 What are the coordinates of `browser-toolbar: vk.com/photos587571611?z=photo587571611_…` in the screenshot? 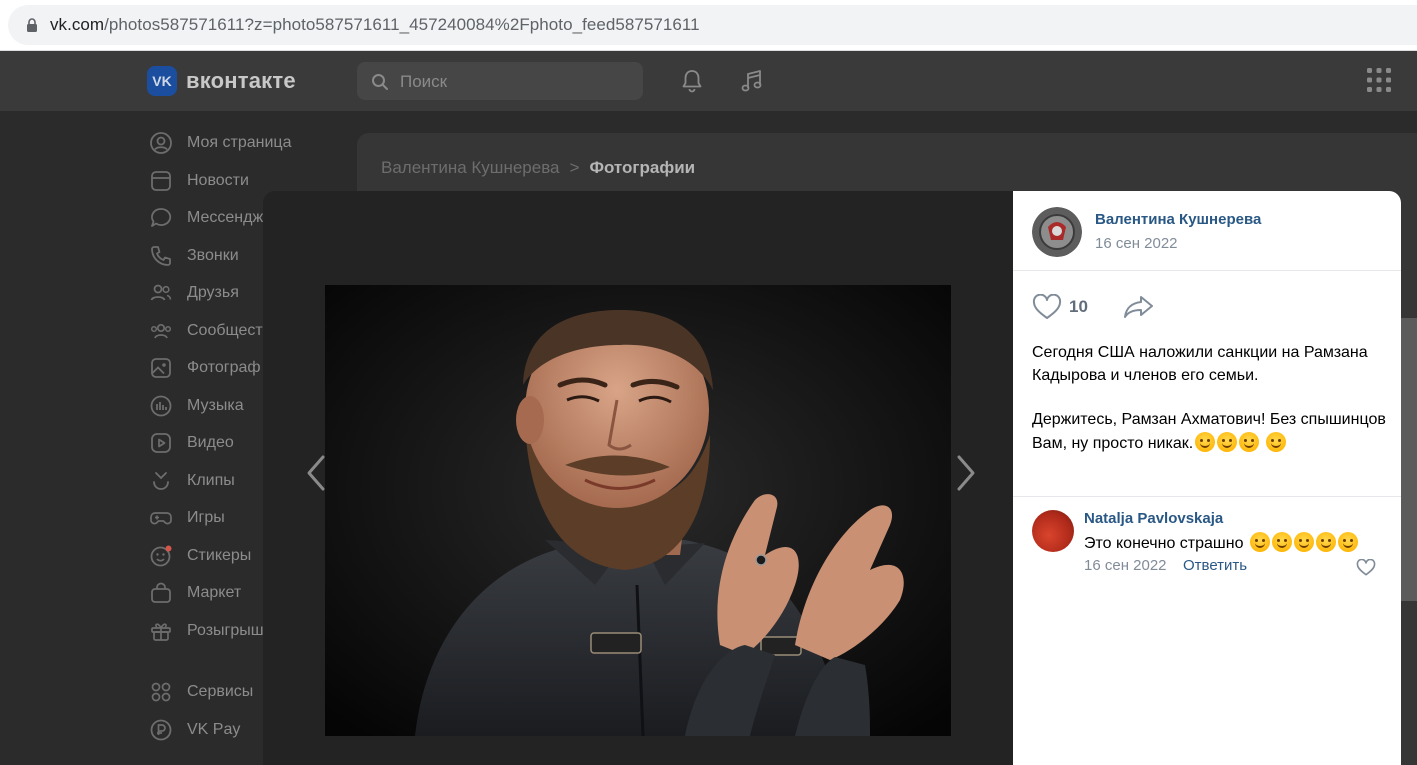 It's located at (708, 25).